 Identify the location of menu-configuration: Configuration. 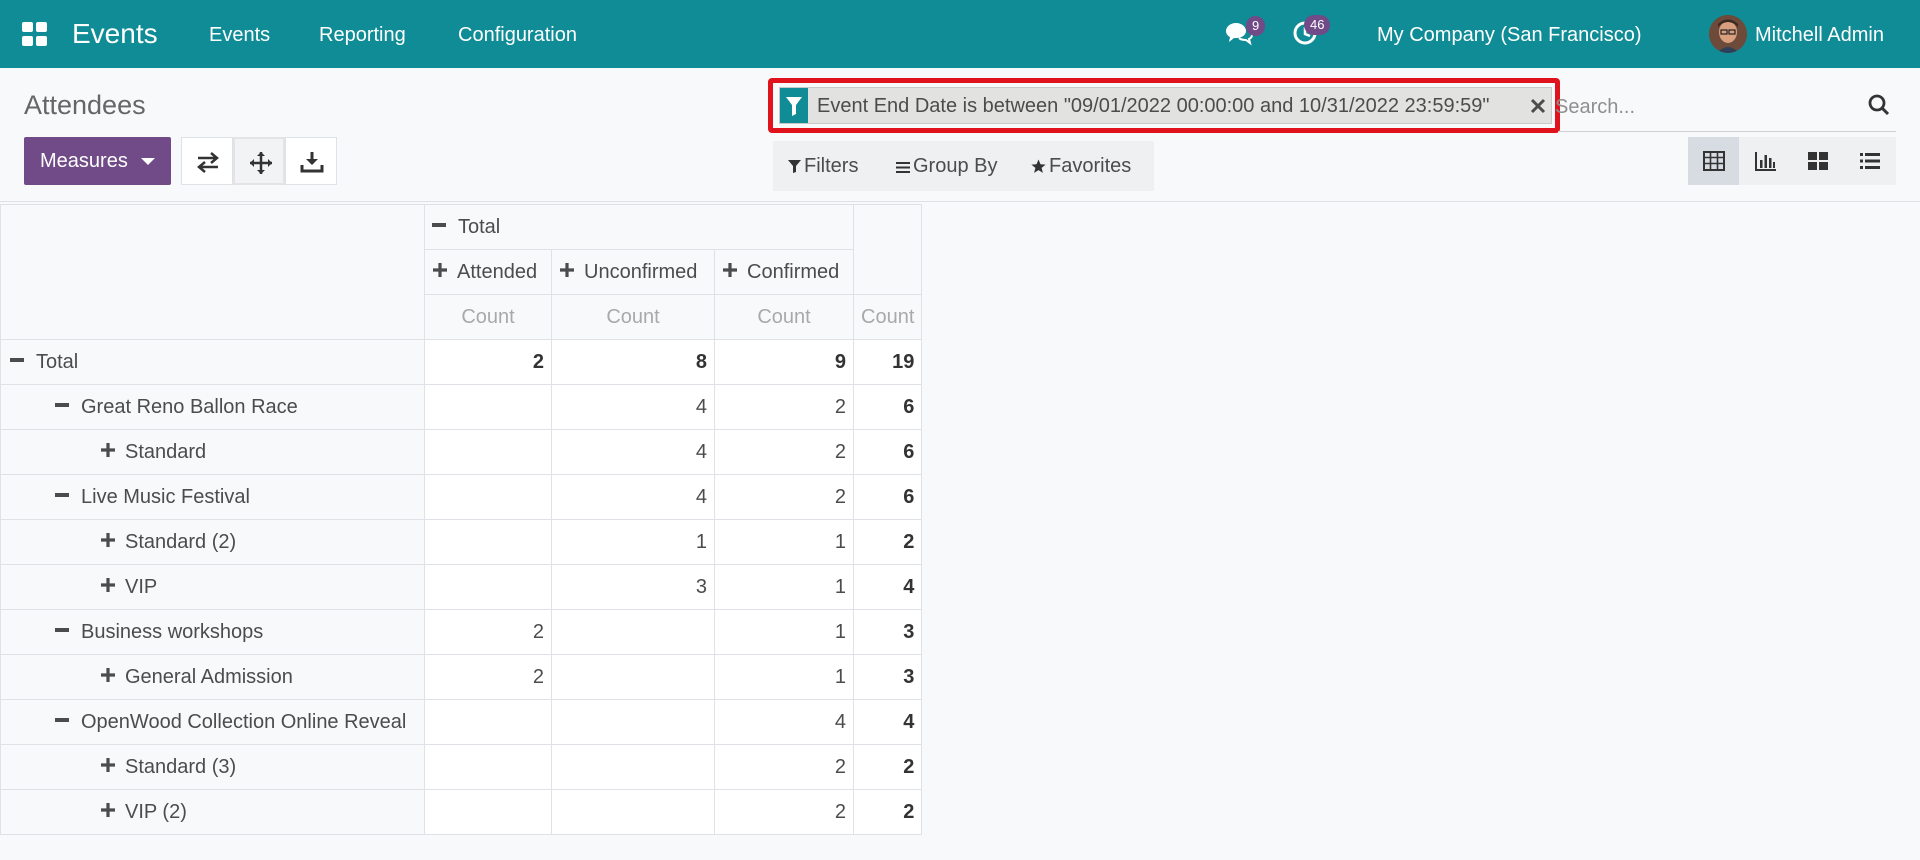
(517, 35).